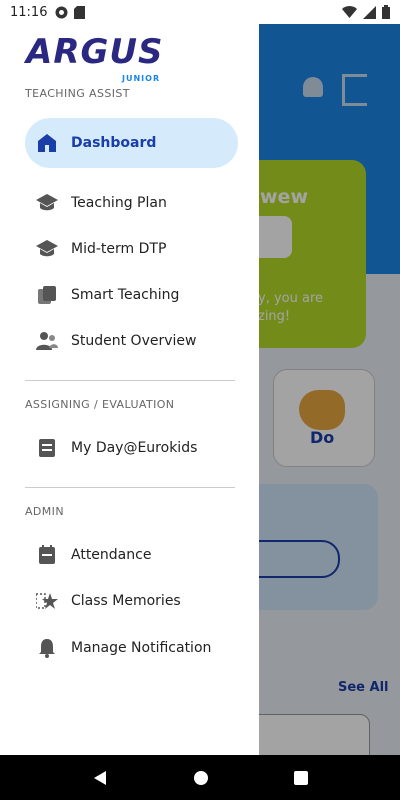 The height and width of the screenshot is (800, 400). Describe the element at coordinates (369, 12) in the screenshot. I see `cellular-signal-icon` at that location.